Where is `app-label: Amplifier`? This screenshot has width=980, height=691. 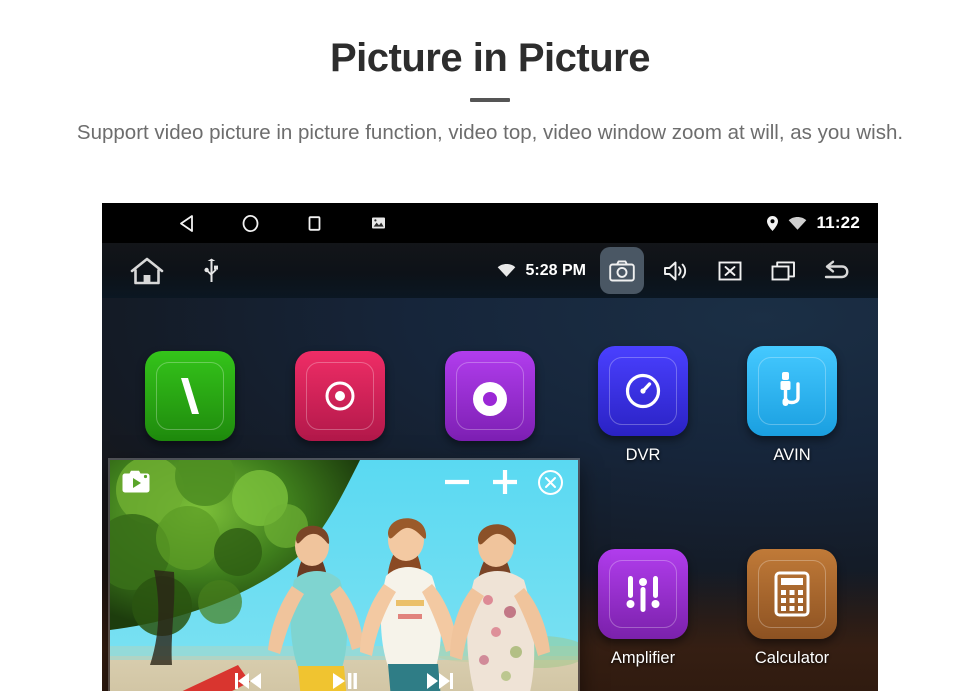
app-label: Amplifier is located at coordinates (643, 658).